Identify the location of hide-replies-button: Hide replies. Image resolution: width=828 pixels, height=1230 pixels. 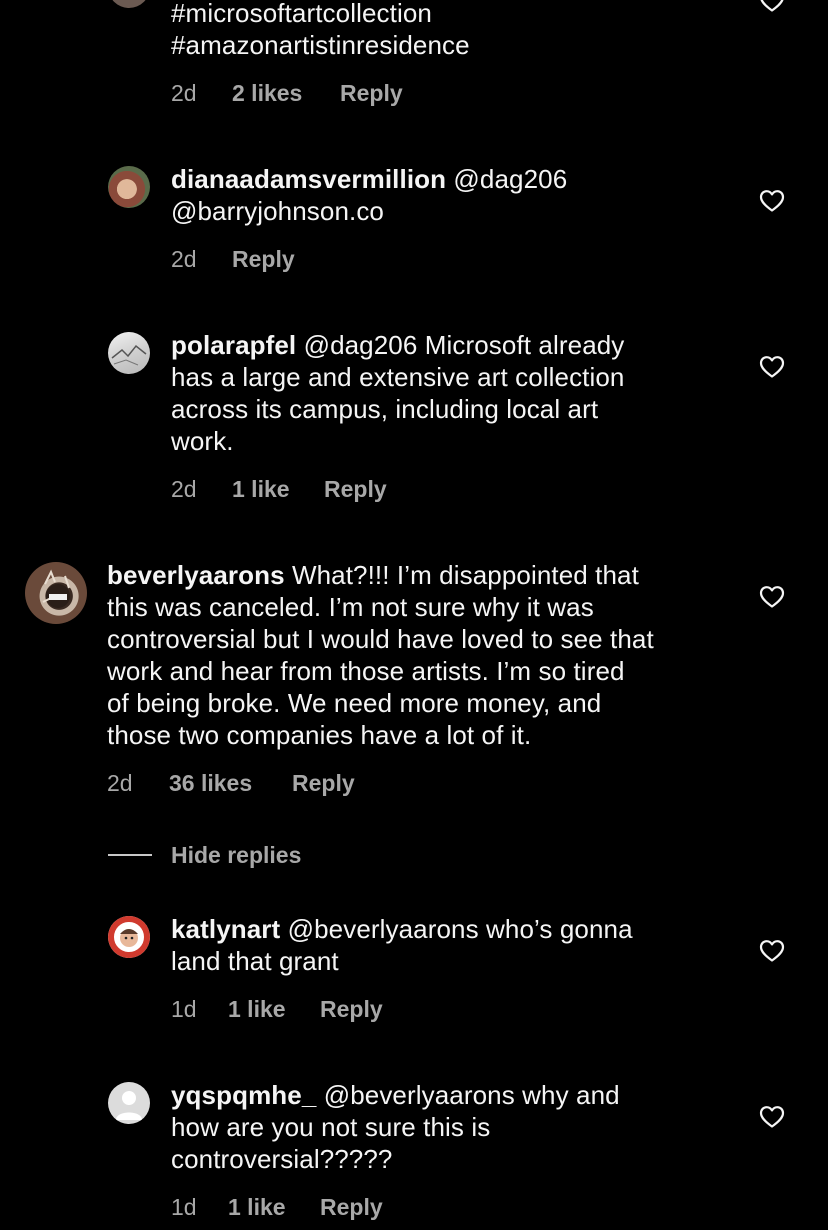
(236, 855).